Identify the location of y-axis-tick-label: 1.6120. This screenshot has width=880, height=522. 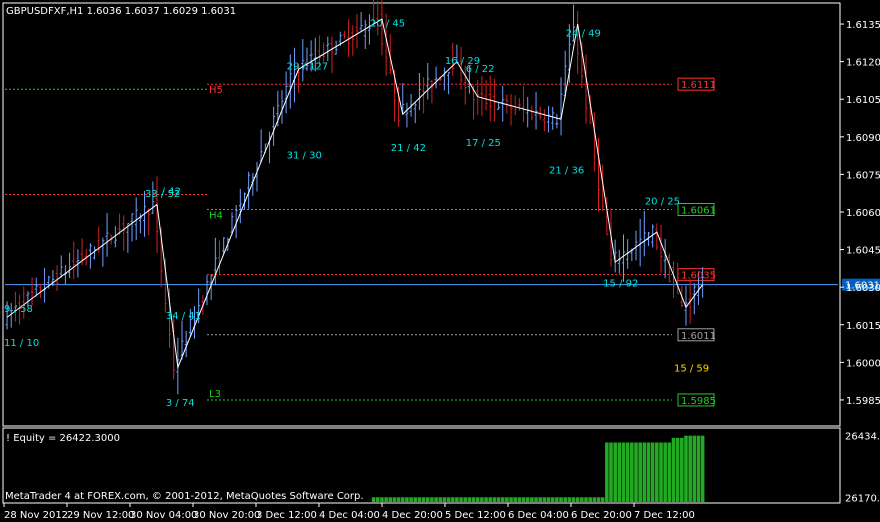
(863, 63).